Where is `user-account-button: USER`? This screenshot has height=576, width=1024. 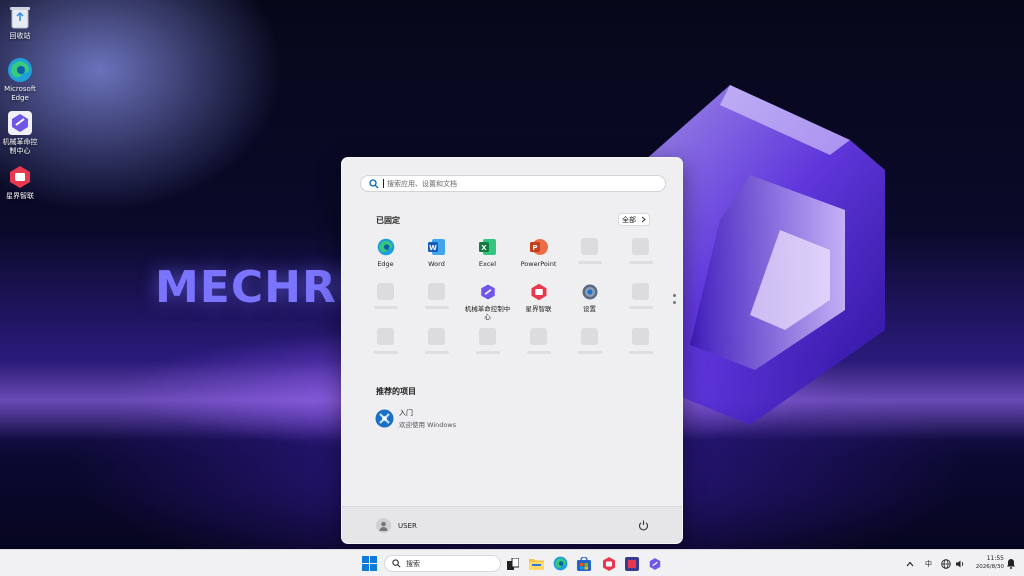 user-account-button: USER is located at coordinates (396, 525).